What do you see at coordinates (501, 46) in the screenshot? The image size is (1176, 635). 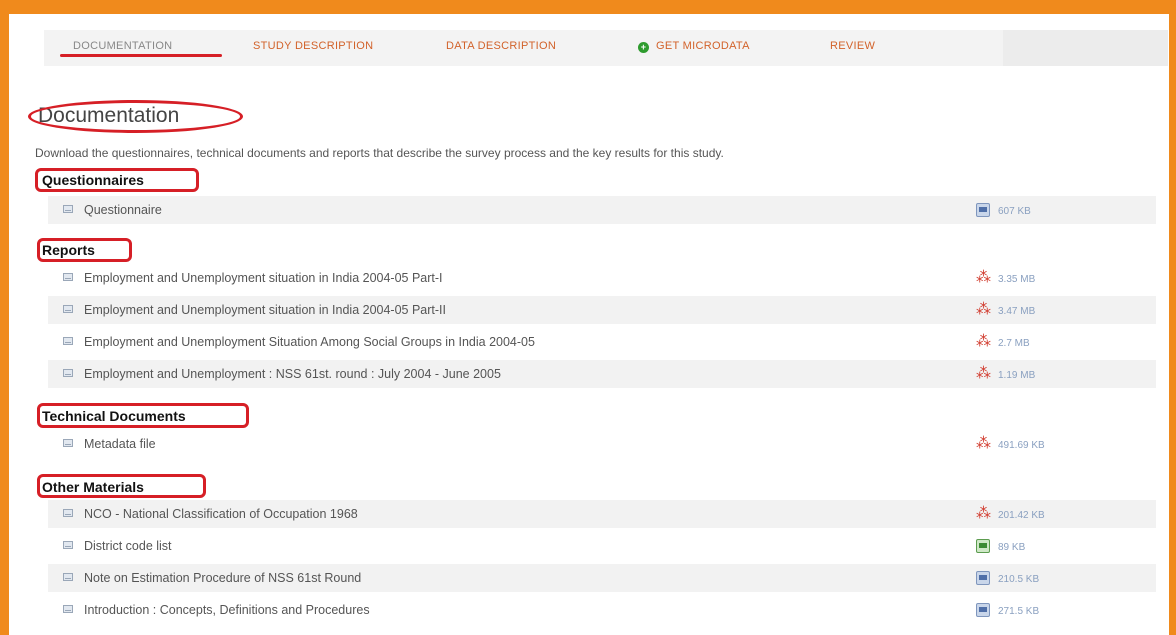 I see `tab-data-description: DATA DESCRIPTION` at bounding box center [501, 46].